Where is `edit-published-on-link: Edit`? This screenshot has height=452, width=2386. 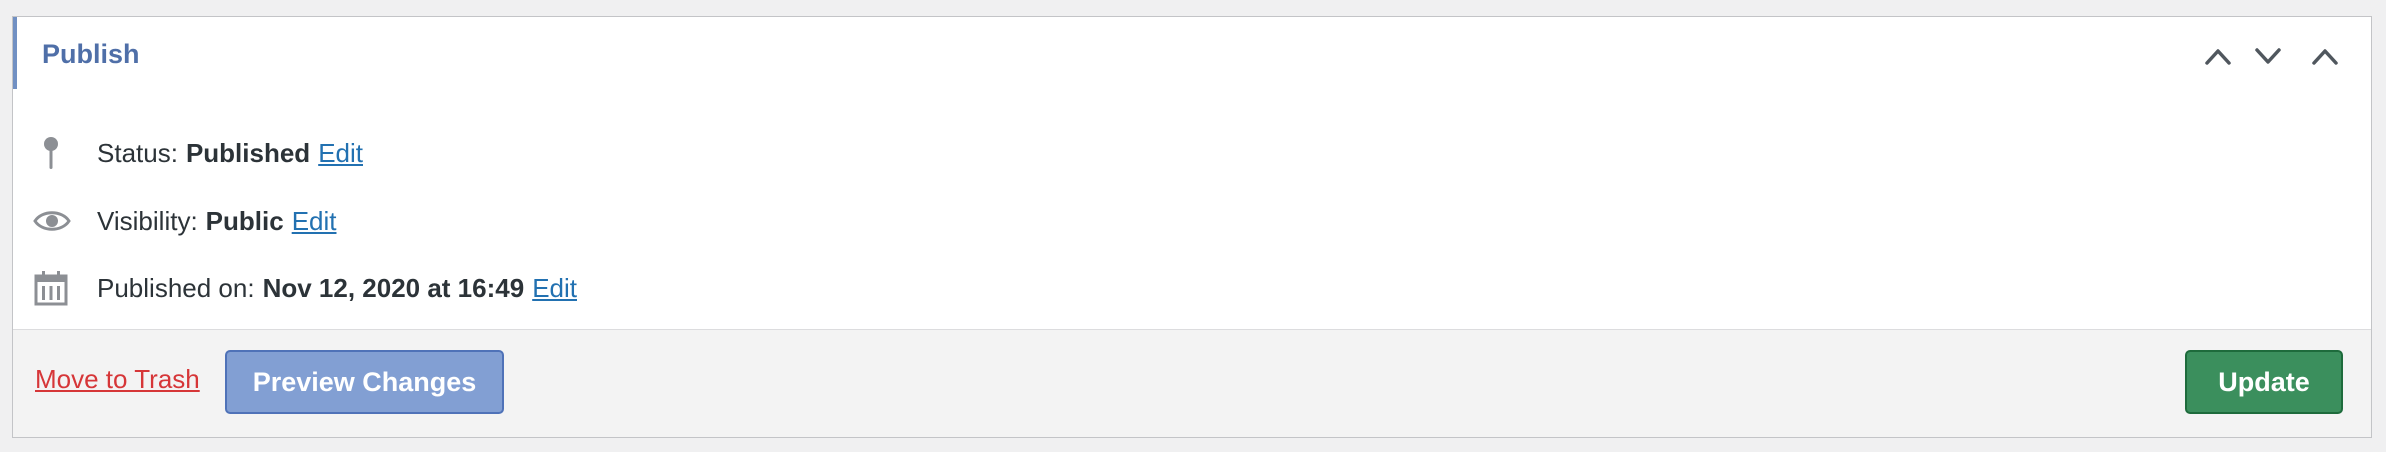
edit-published-on-link: Edit is located at coordinates (554, 288).